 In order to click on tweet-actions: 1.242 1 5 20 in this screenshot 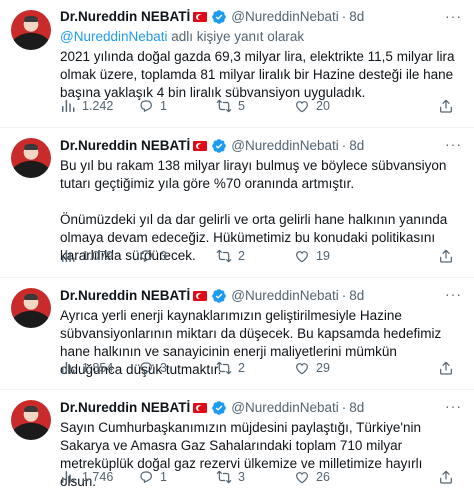, I will do `click(257, 106)`.